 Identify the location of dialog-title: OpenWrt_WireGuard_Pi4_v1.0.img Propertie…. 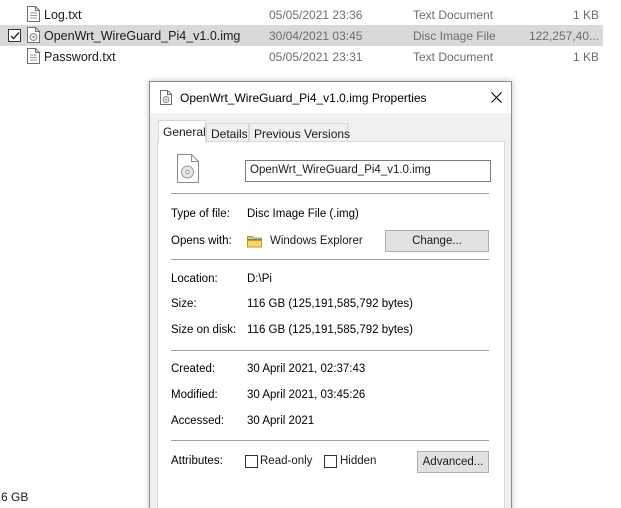
(303, 98).